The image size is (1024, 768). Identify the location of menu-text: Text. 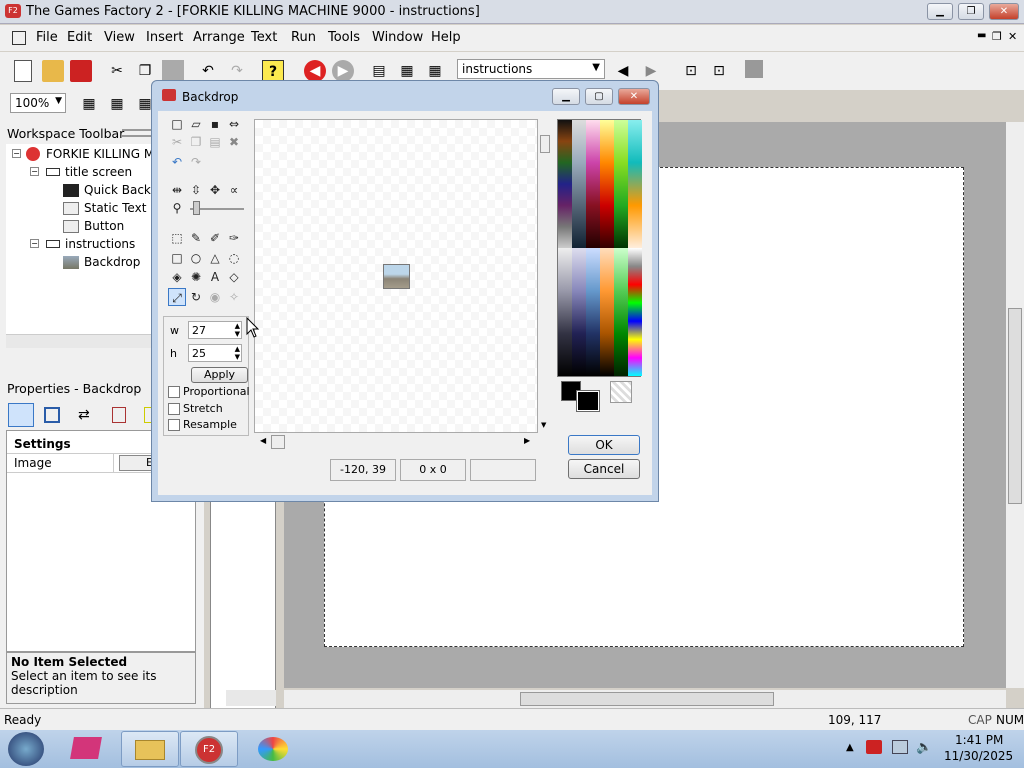
(264, 37).